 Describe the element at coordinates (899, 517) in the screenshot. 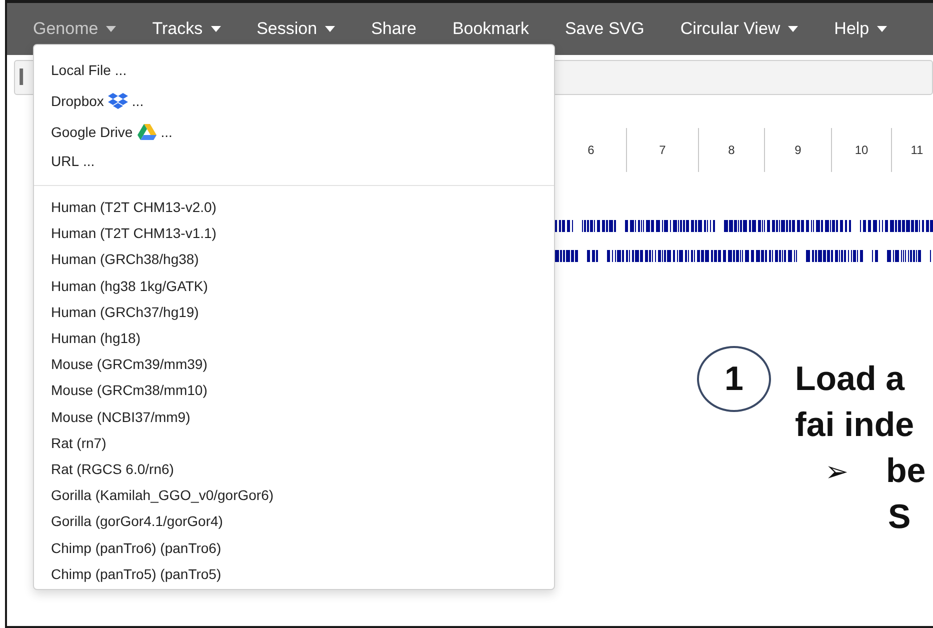

I see `instruction-text: S` at that location.